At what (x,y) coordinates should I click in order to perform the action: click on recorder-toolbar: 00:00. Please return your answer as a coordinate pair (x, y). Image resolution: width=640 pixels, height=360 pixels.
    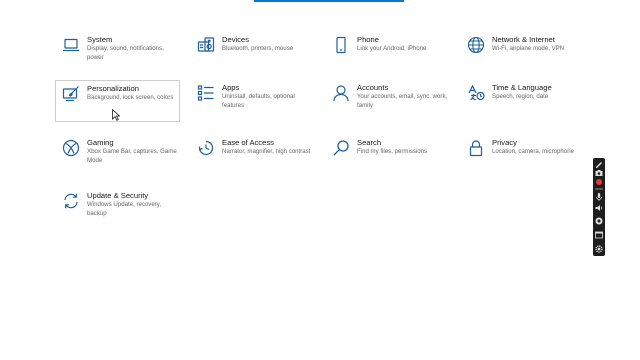
    Looking at the image, I should click on (599, 207).